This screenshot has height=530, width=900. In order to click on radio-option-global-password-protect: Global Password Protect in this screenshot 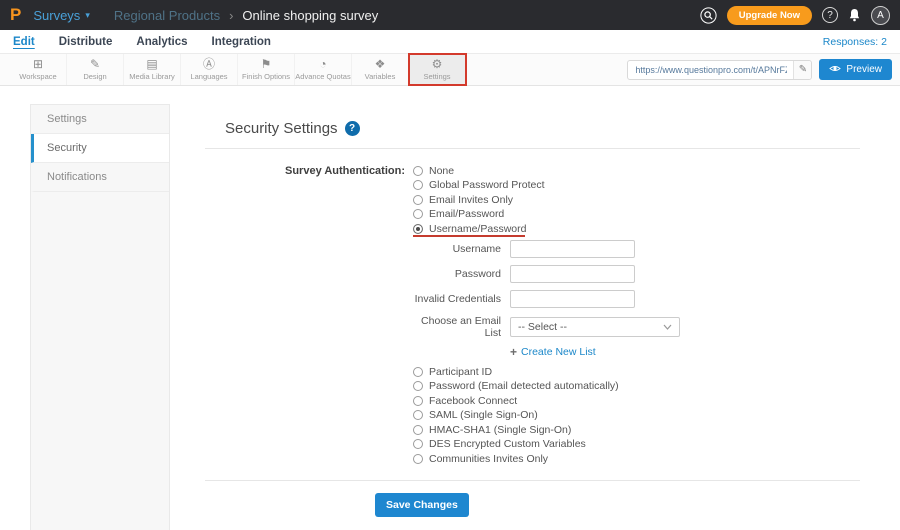, I will do `click(546, 185)`.